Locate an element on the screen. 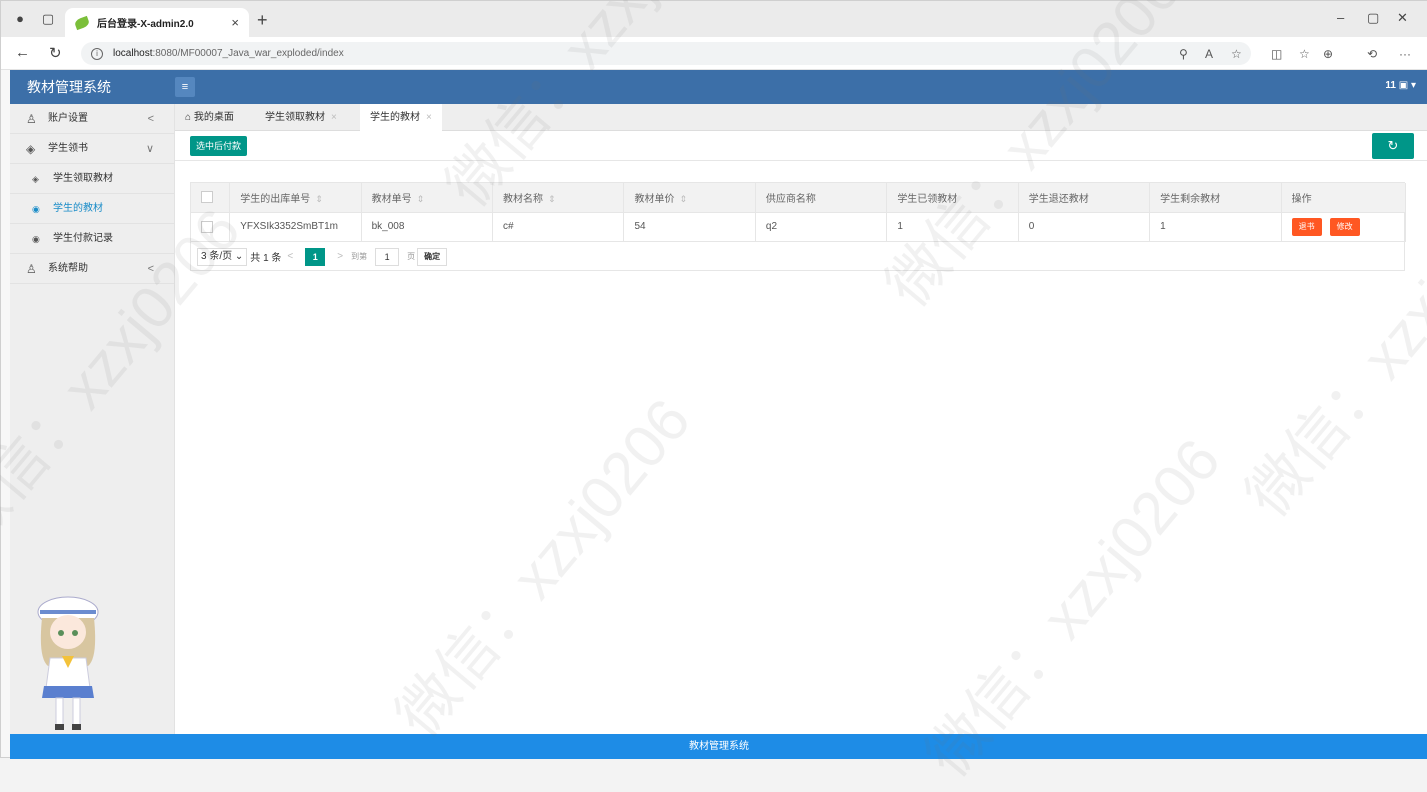 The width and height of the screenshot is (1427, 792). collections-icon: ⊕ is located at coordinates (1328, 54).